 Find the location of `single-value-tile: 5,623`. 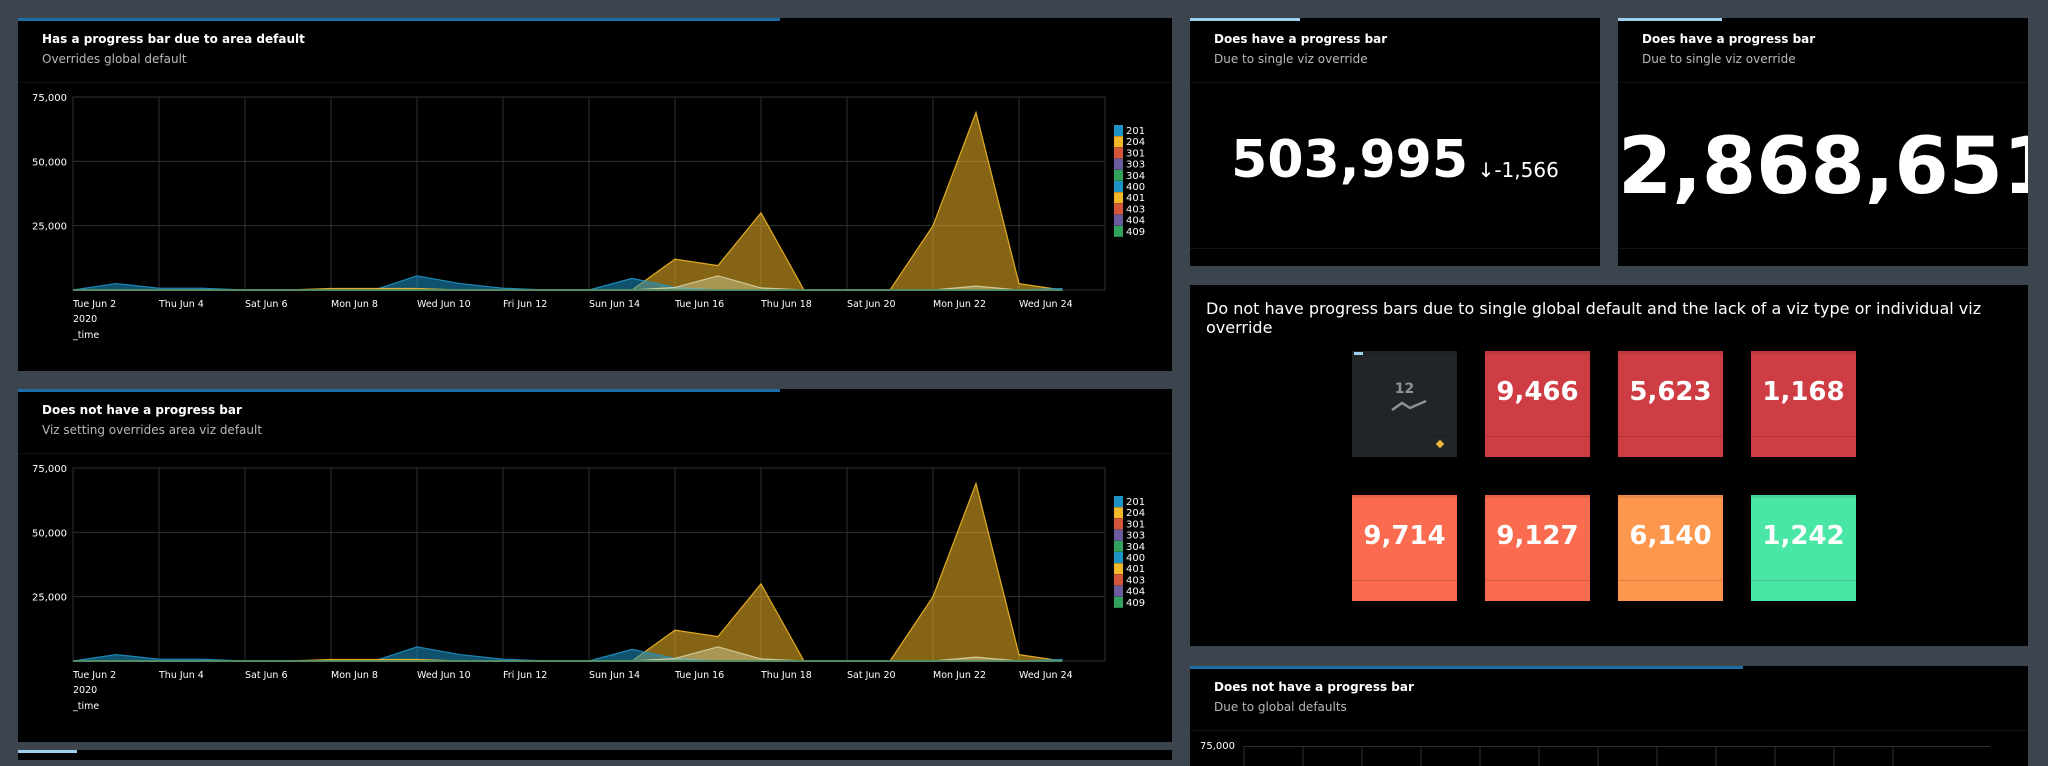

single-value-tile: 5,623 is located at coordinates (1670, 404).